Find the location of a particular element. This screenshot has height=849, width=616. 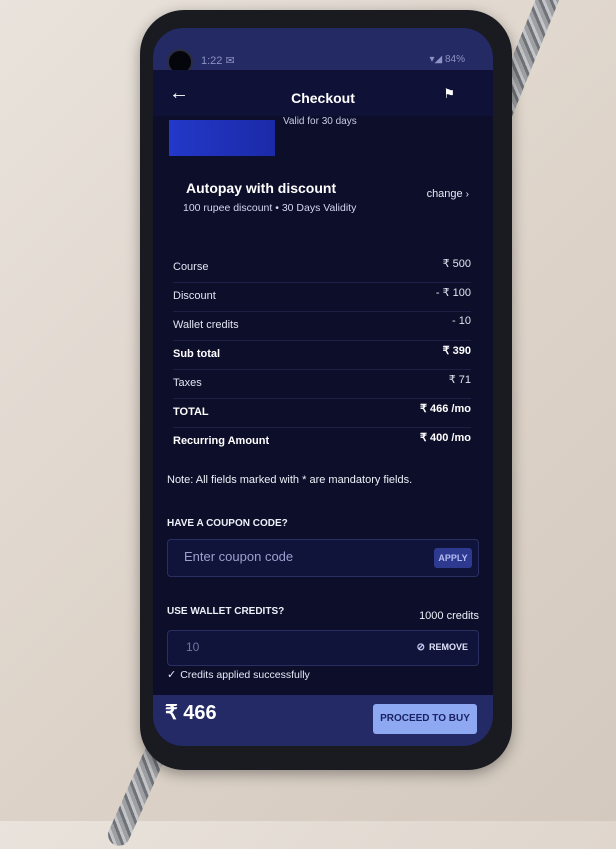

price-row: Sub total ₹ 390 is located at coordinates (322, 355).